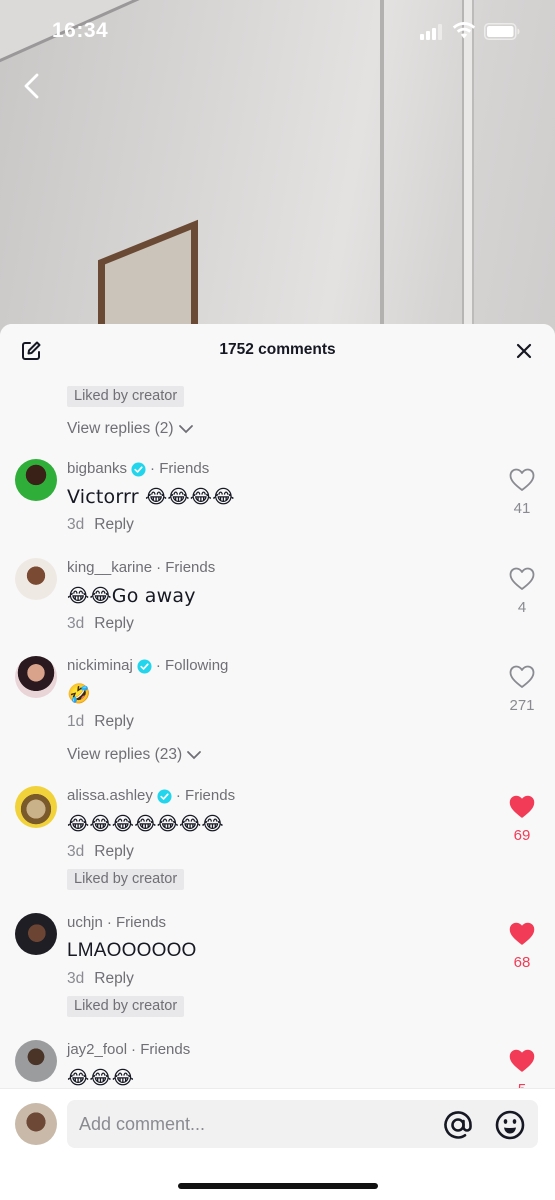 This screenshot has width=555, height=1200. I want to click on like-button: 68, so click(522, 946).